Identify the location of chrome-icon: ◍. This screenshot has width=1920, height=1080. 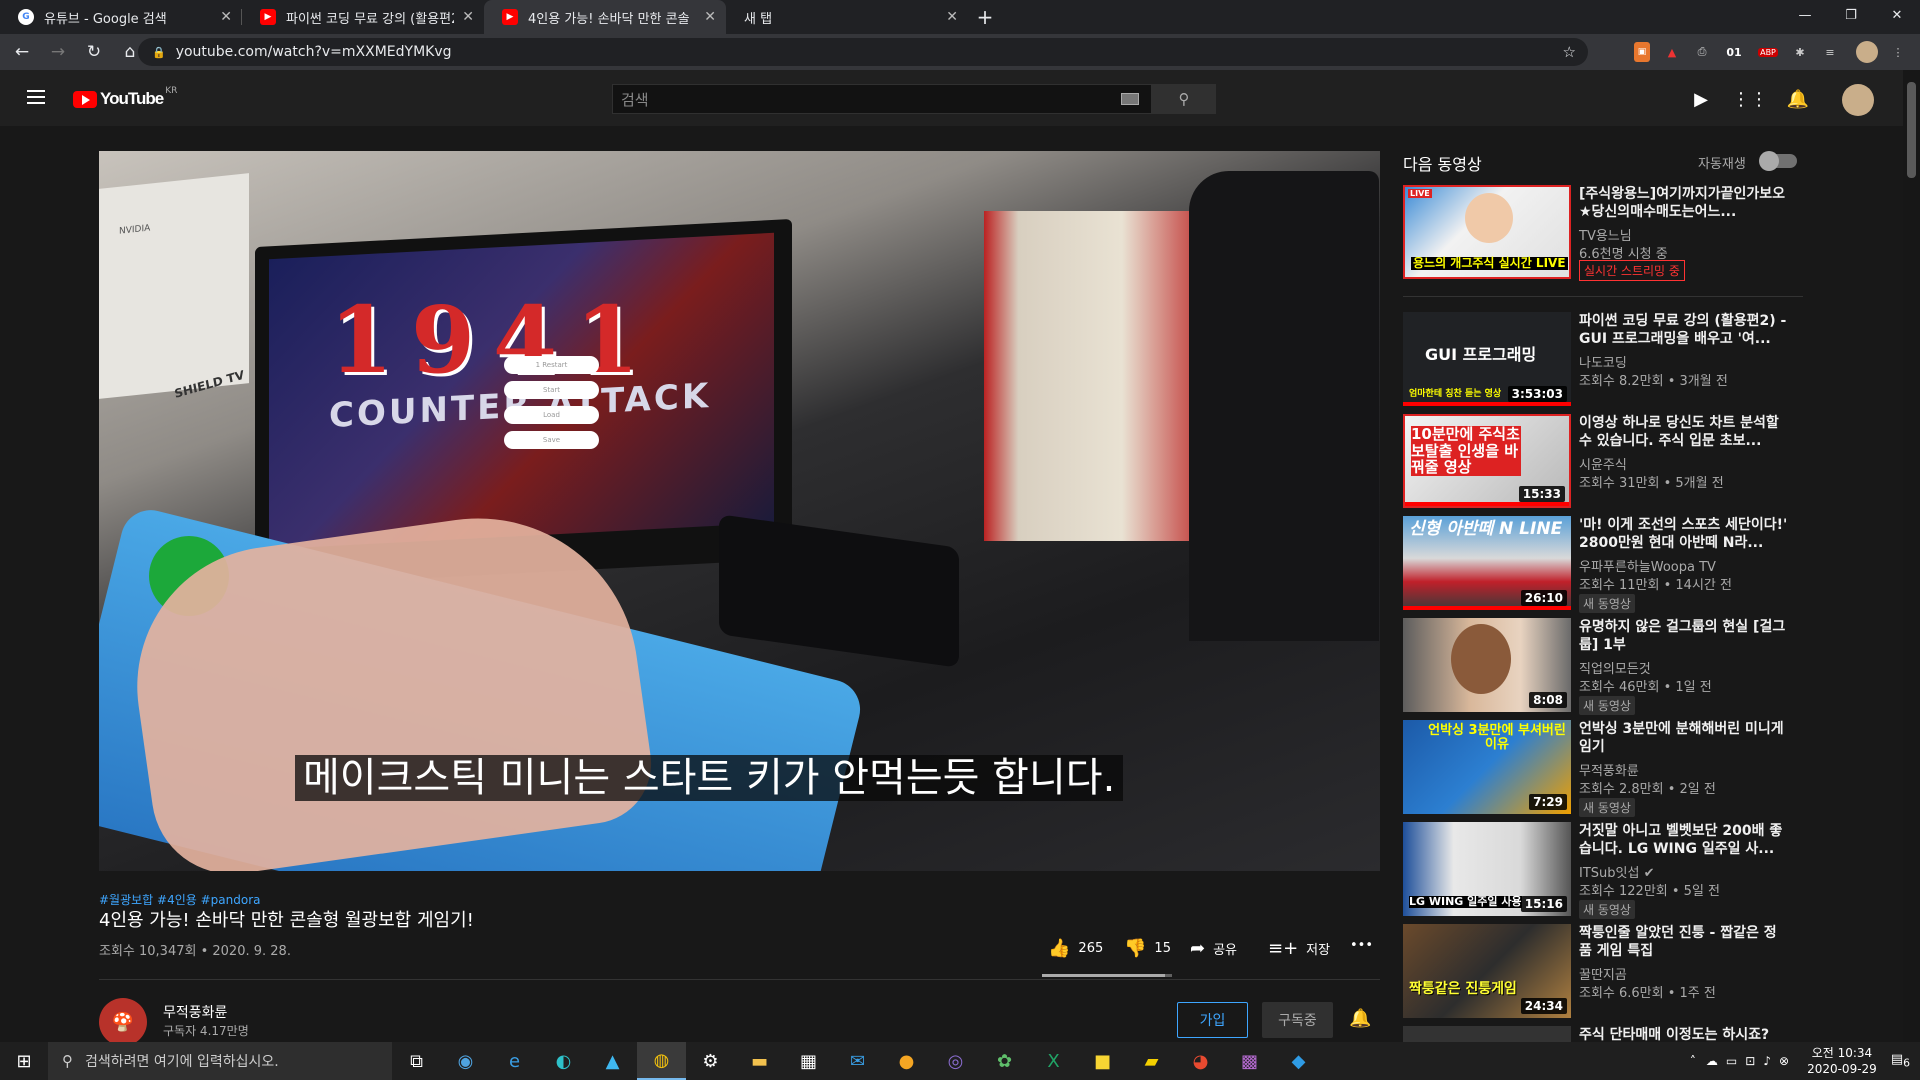
(661, 1061).